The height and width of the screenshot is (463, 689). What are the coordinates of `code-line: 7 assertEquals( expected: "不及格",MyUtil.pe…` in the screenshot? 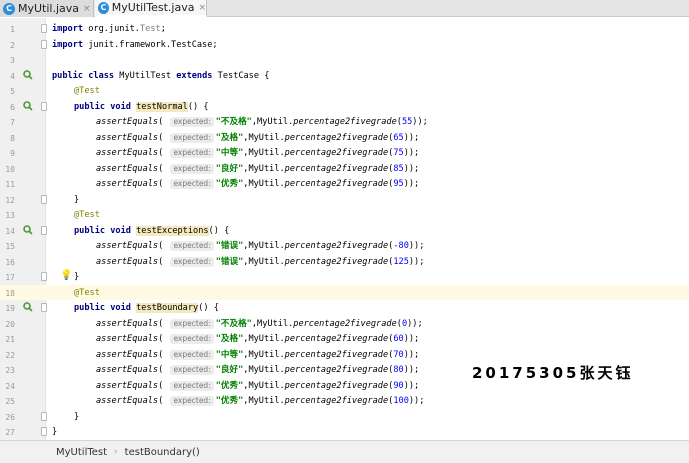 It's located at (219, 122).